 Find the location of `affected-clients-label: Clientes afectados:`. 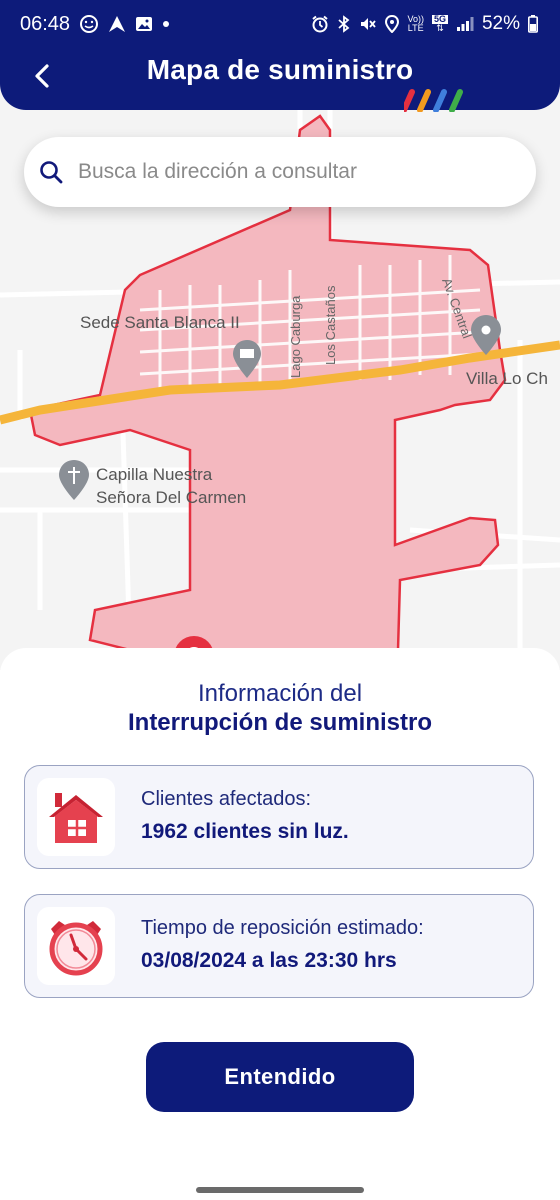

affected-clients-label: Clientes afectados: is located at coordinates (226, 799).